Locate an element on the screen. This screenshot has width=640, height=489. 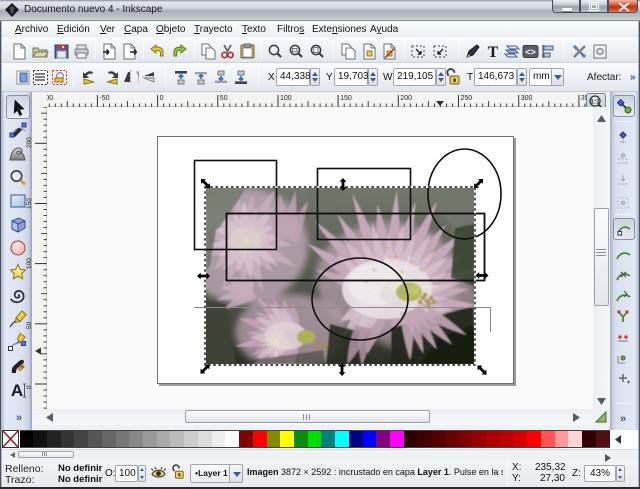
svg-text: A is located at coordinates (17, 390).